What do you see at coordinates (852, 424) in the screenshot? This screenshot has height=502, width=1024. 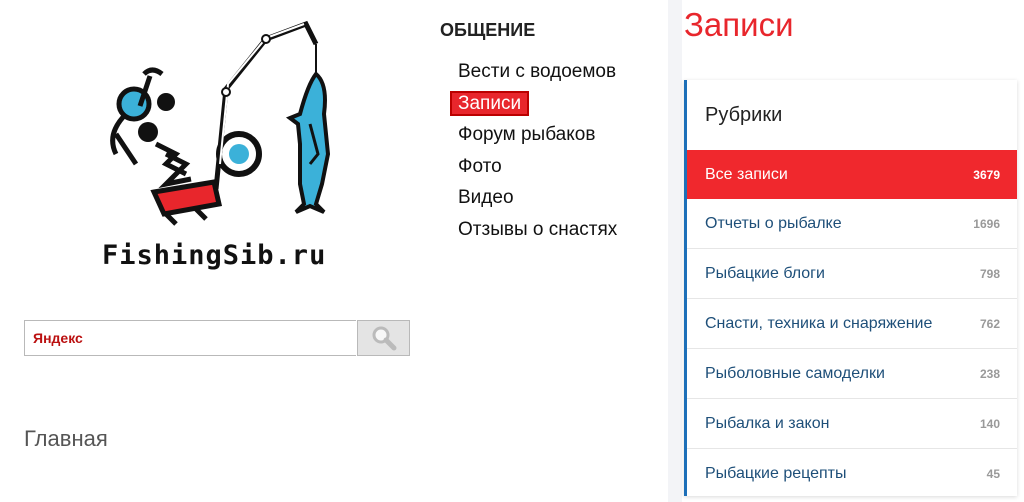 I see `rubric-fishing-law: Рыбалка и закон 140` at bounding box center [852, 424].